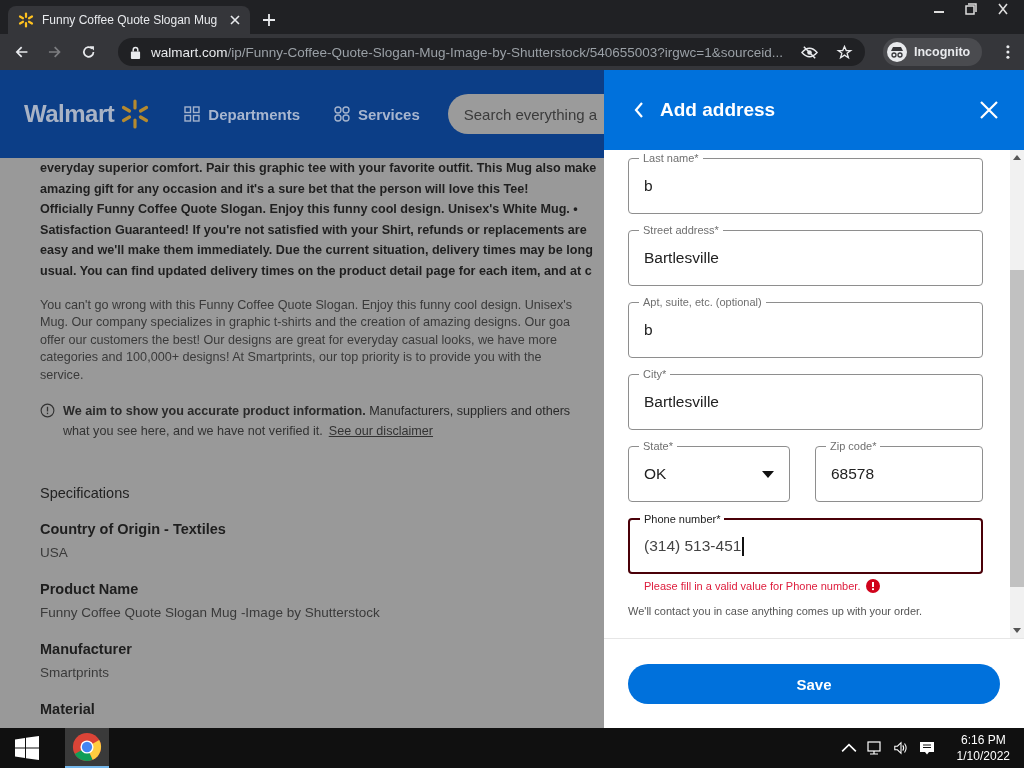 Image resolution: width=1024 pixels, height=768 pixels. Describe the element at coordinates (85, 492) in the screenshot. I see `section-title: Specifications` at that location.